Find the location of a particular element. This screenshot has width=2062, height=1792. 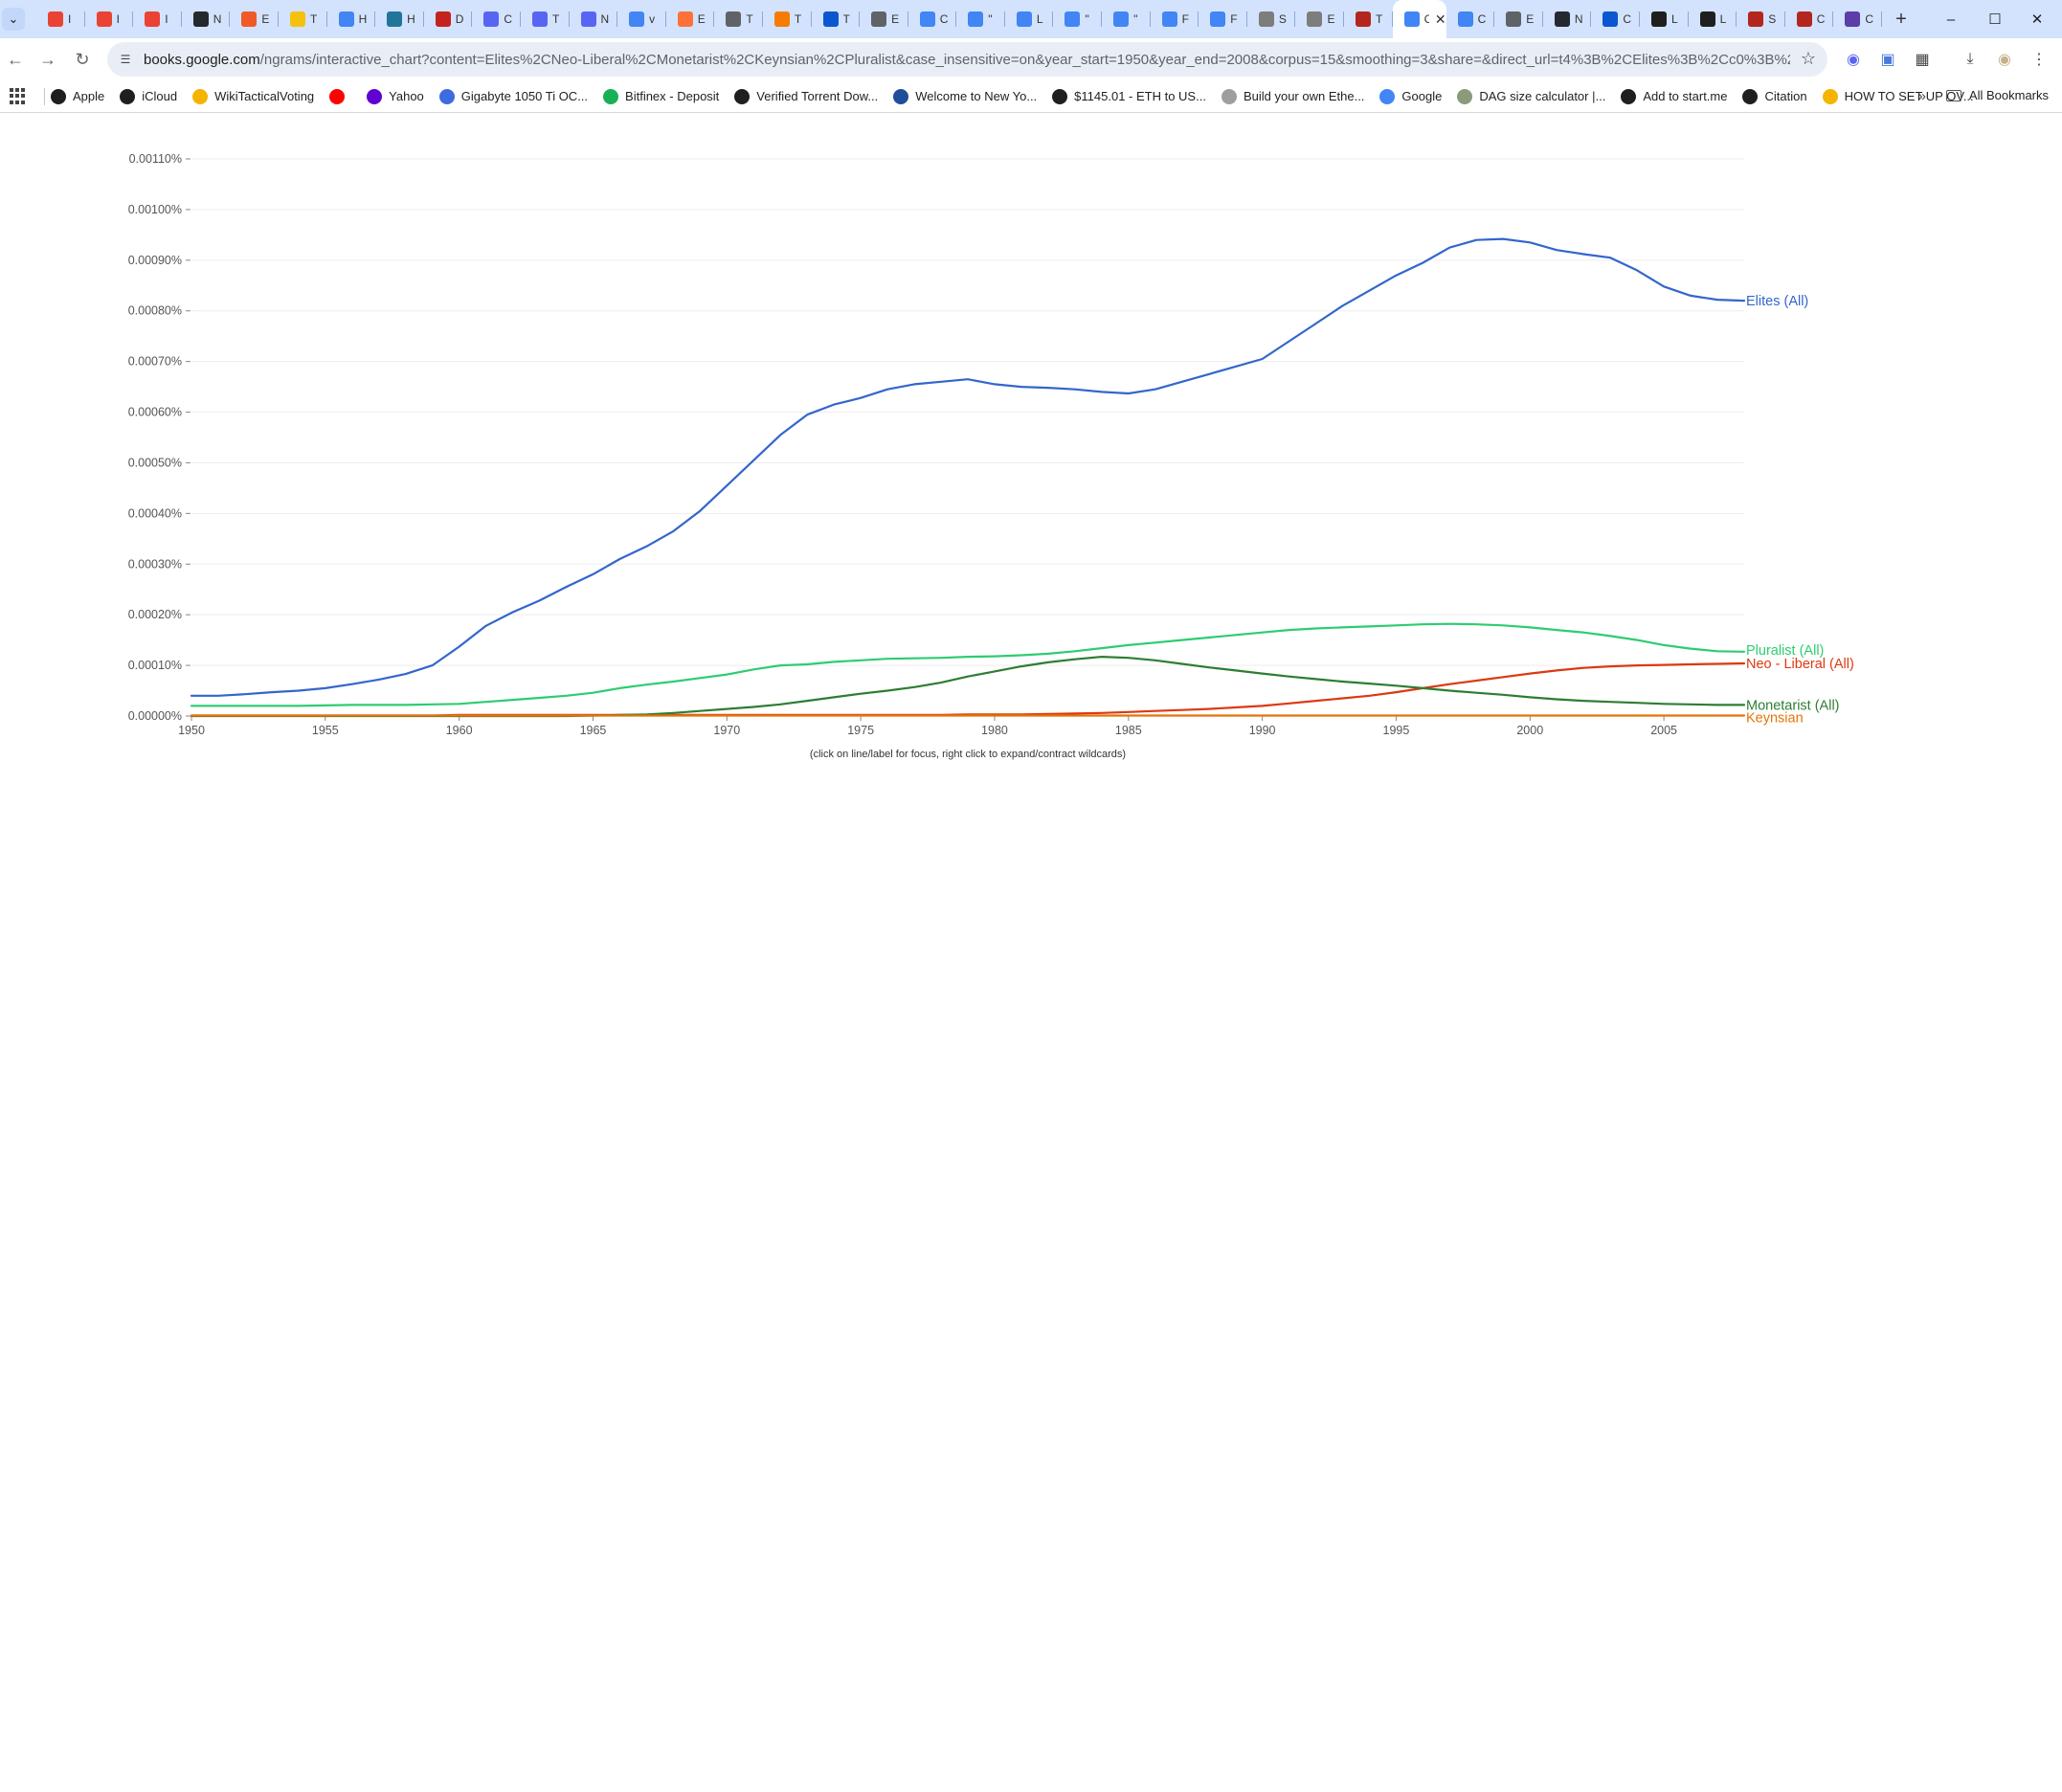

more-bookmarks-icon: » is located at coordinates (1922, 96).